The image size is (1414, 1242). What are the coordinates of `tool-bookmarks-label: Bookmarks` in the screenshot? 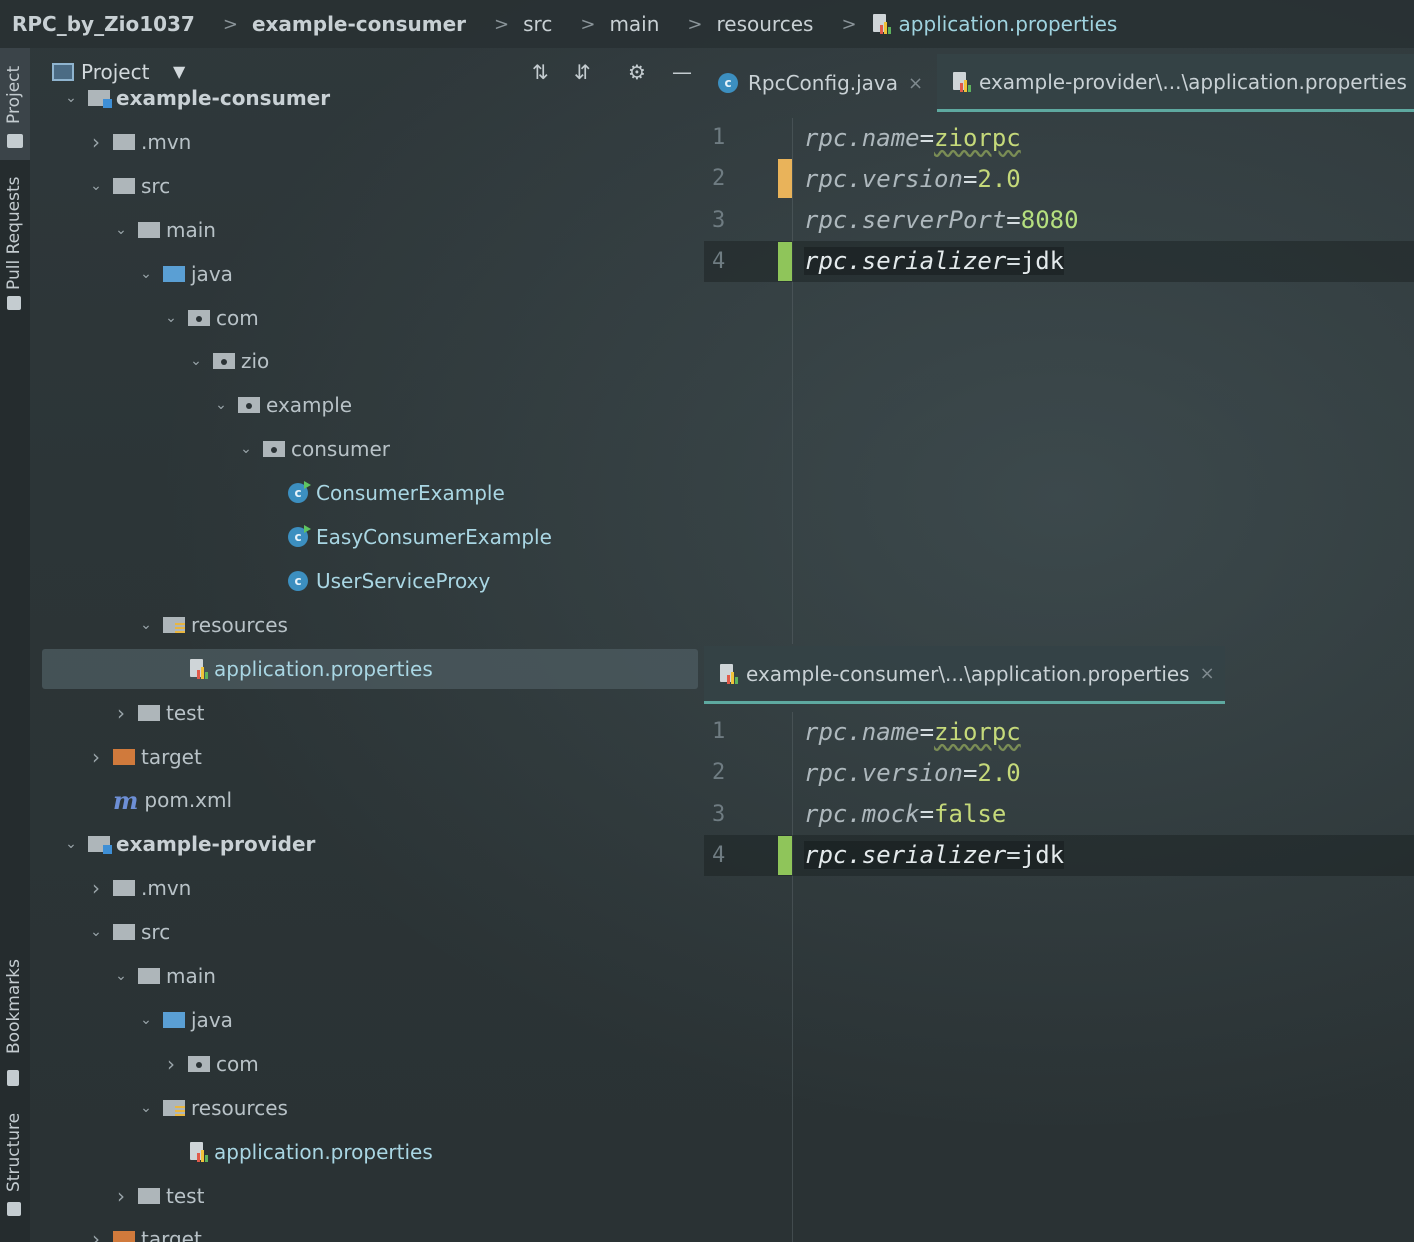 It's located at (14, 1006).